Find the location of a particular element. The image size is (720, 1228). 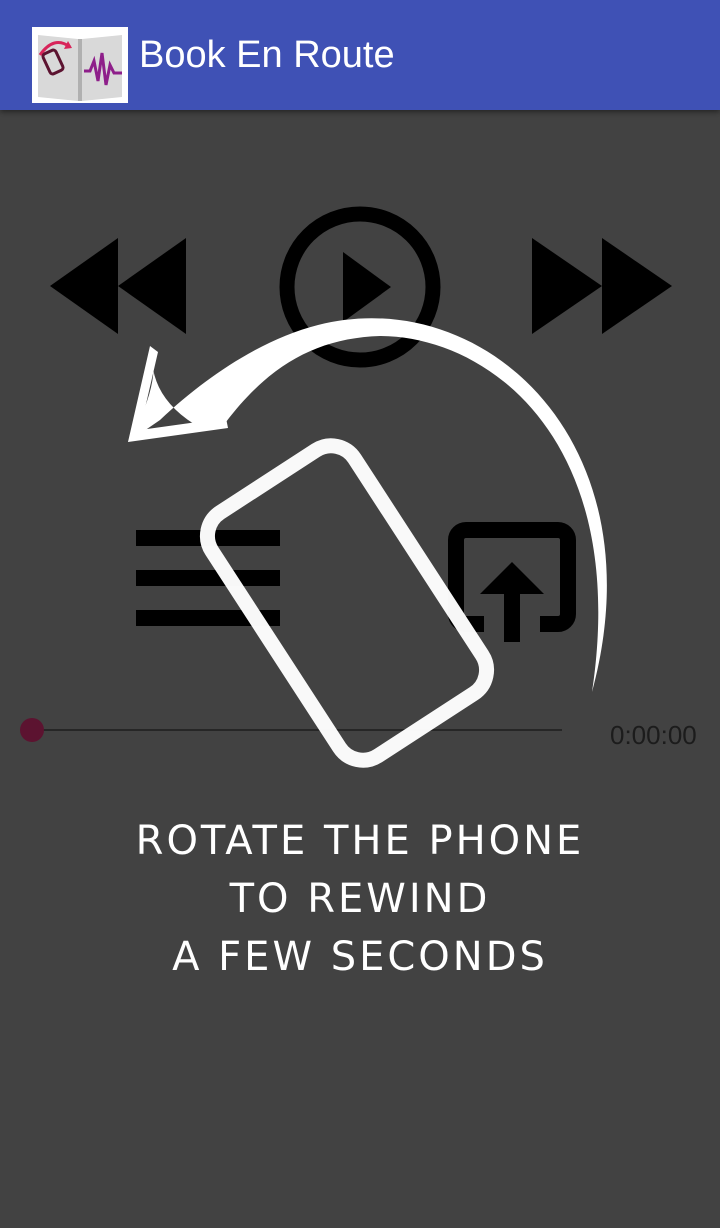

instruction-line: A FEW SECONDS is located at coordinates (360, 957).